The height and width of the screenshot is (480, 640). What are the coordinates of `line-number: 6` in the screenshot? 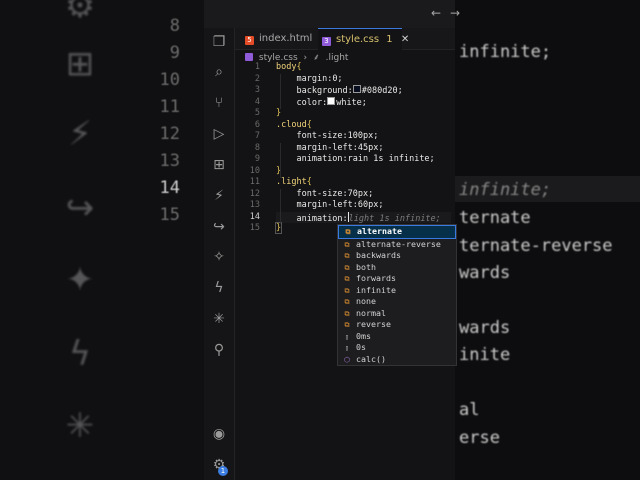 It's located at (257, 124).